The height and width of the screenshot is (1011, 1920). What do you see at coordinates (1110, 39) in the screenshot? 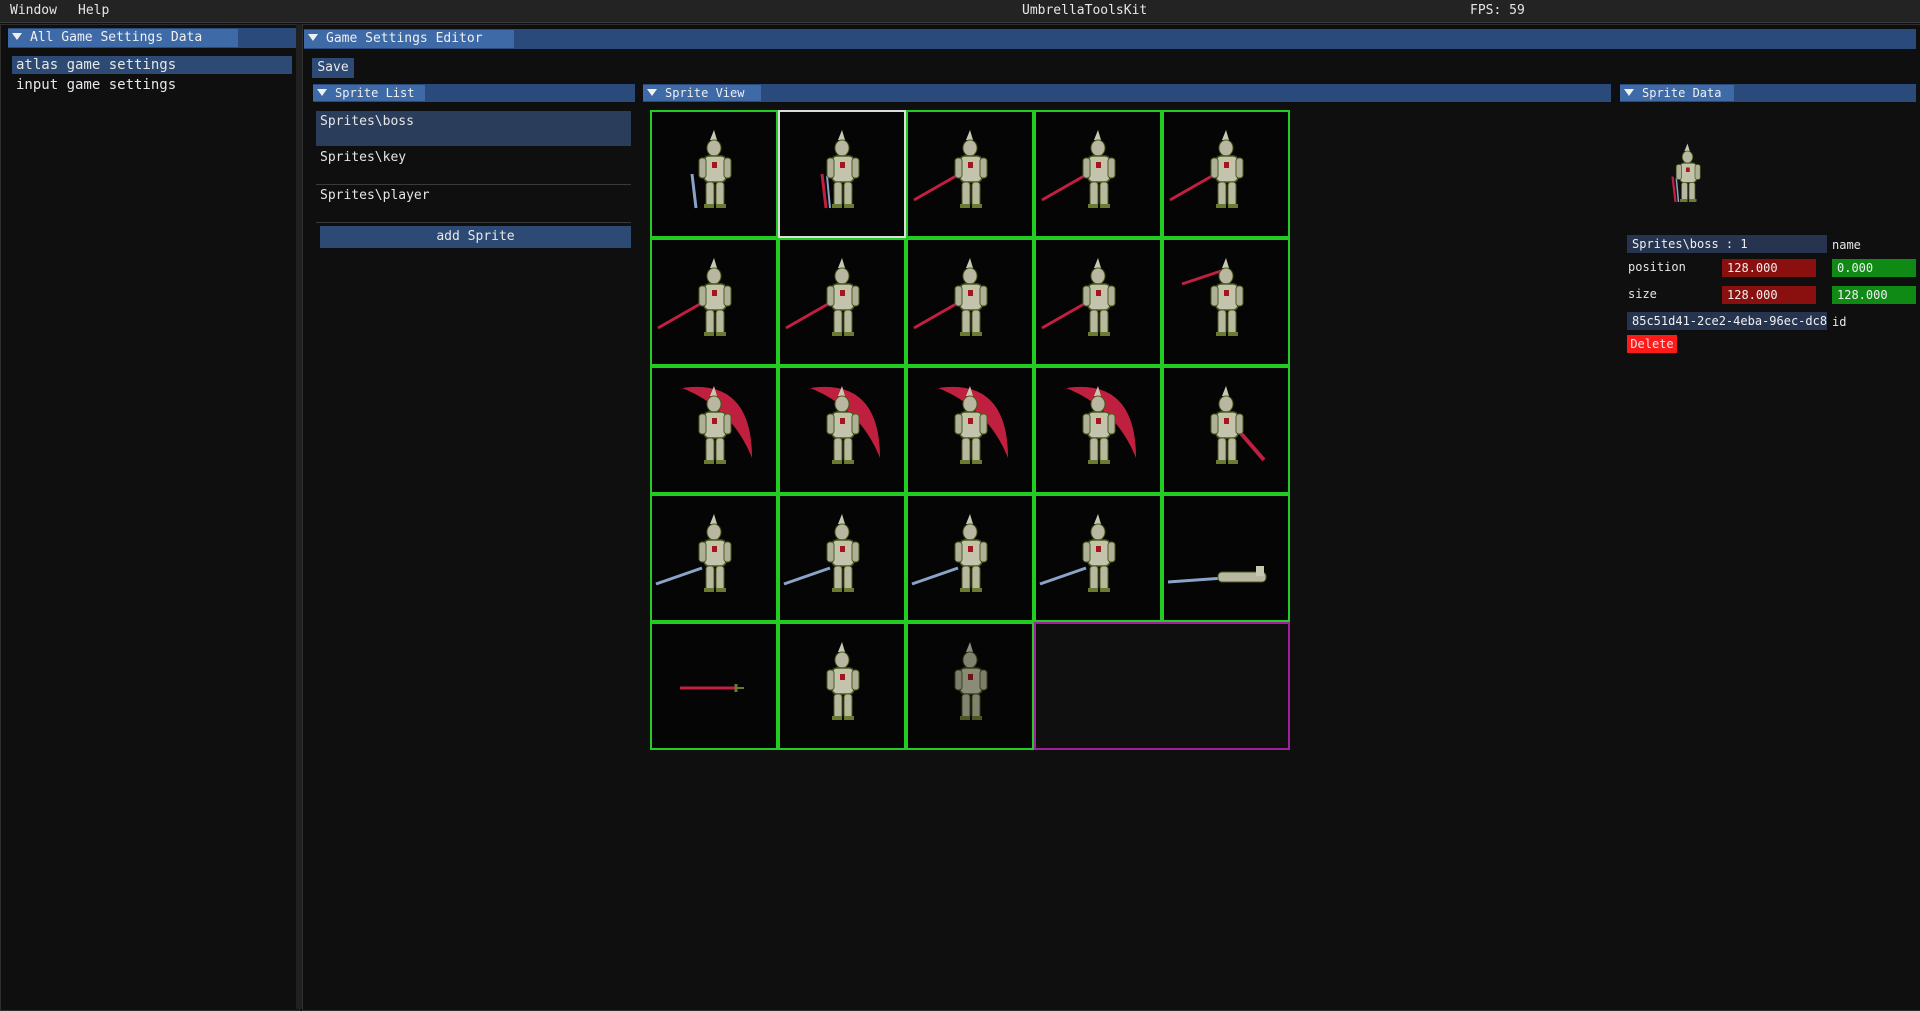
I see `editor-titlebar: Game Settings Editor` at bounding box center [1110, 39].